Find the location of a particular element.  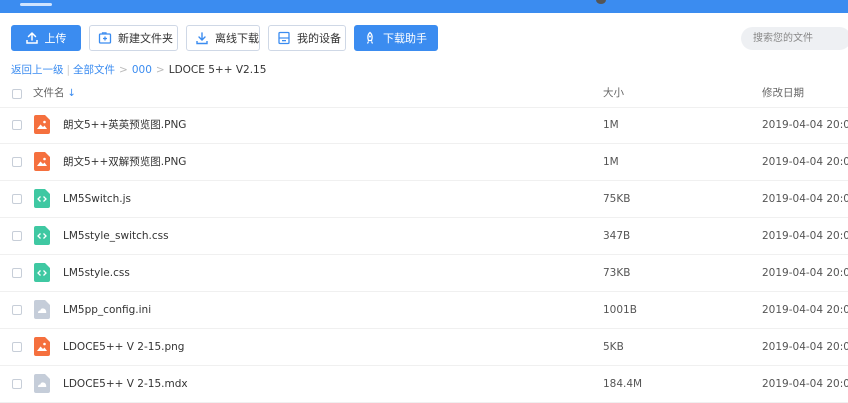

breadcrumb: 返回上一级 | 全部文件 > 000 > LDOCE 5++ V2.15 is located at coordinates (138, 69).